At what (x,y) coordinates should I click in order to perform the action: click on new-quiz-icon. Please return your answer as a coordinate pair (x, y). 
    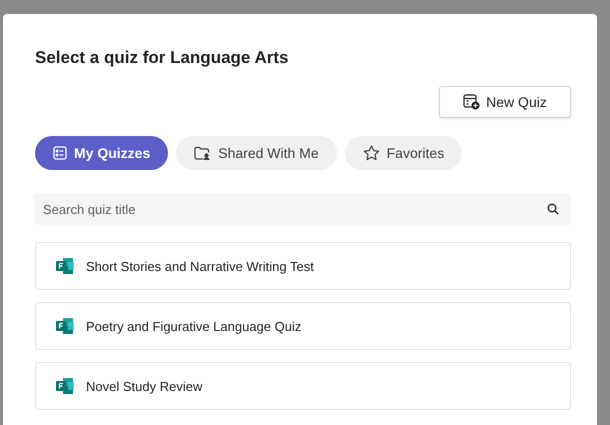
    Looking at the image, I should click on (471, 102).